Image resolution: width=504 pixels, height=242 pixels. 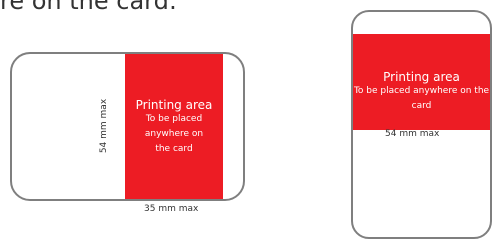 I want to click on landscape-print-area-title: Printing area, so click(x=174, y=105).